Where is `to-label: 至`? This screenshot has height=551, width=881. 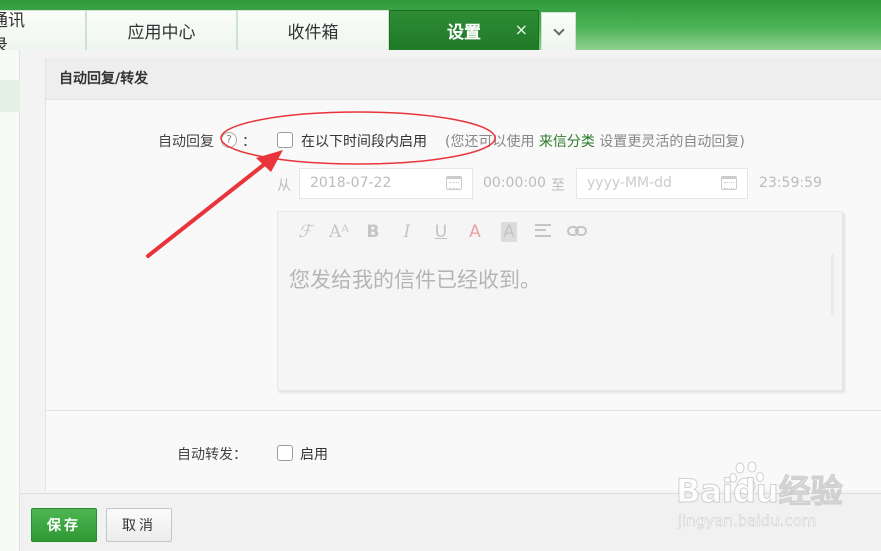
to-label: 至 is located at coordinates (558, 186).